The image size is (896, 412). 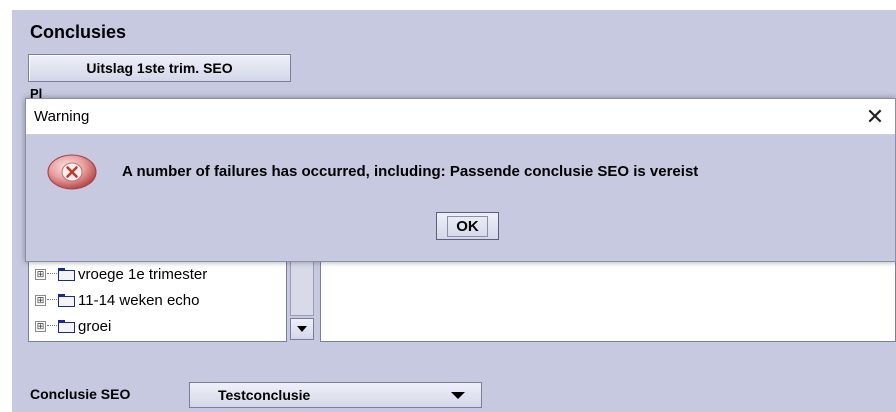 What do you see at coordinates (139, 300) in the screenshot?
I see `tree-item-label: 11-14 weken echo` at bounding box center [139, 300].